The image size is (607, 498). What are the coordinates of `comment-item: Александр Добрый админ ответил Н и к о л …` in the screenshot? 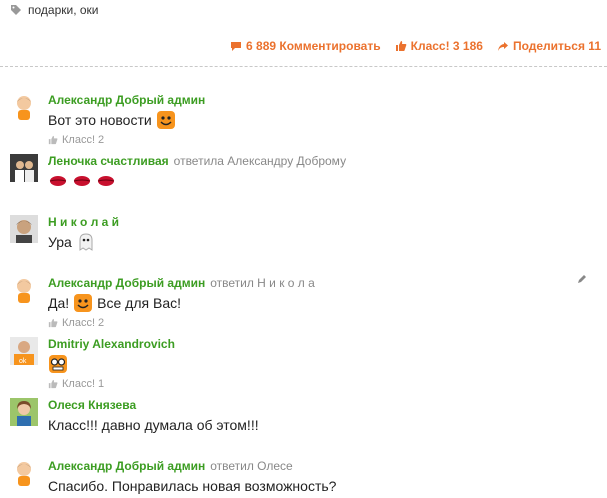 It's located at (305, 301).